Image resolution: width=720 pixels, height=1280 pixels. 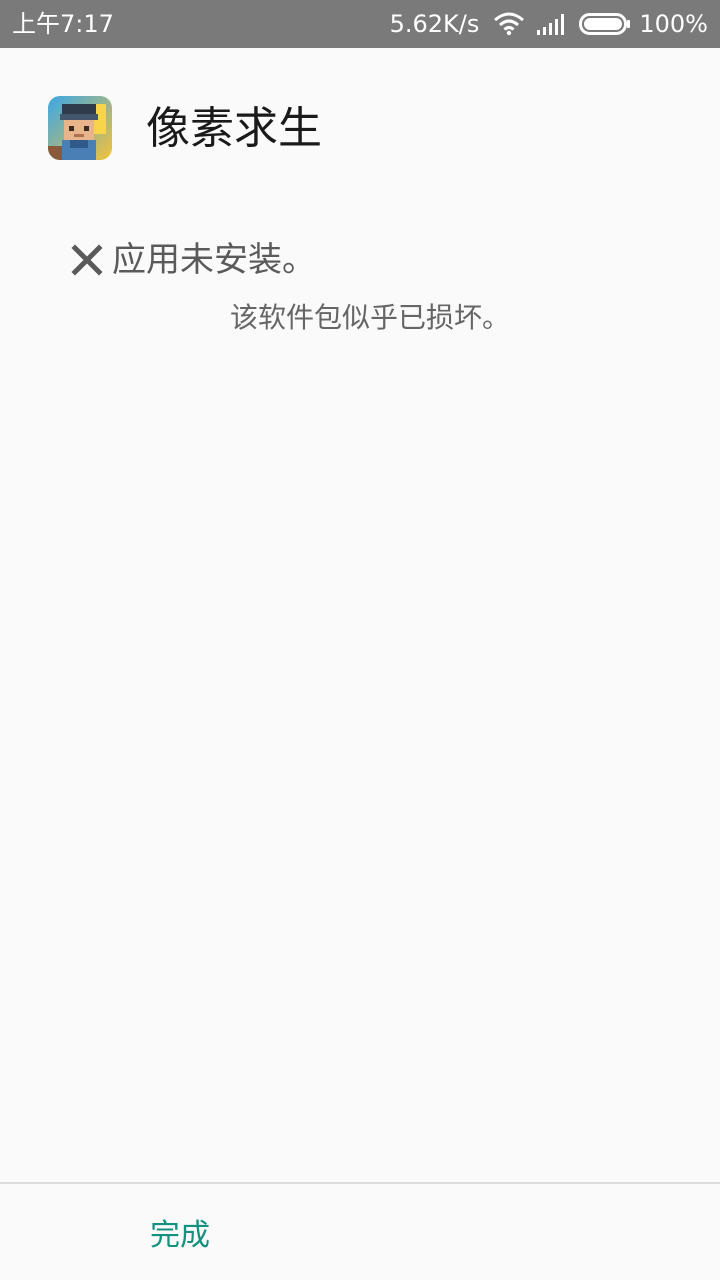 I want to click on done-button: 完成, so click(x=180, y=1232).